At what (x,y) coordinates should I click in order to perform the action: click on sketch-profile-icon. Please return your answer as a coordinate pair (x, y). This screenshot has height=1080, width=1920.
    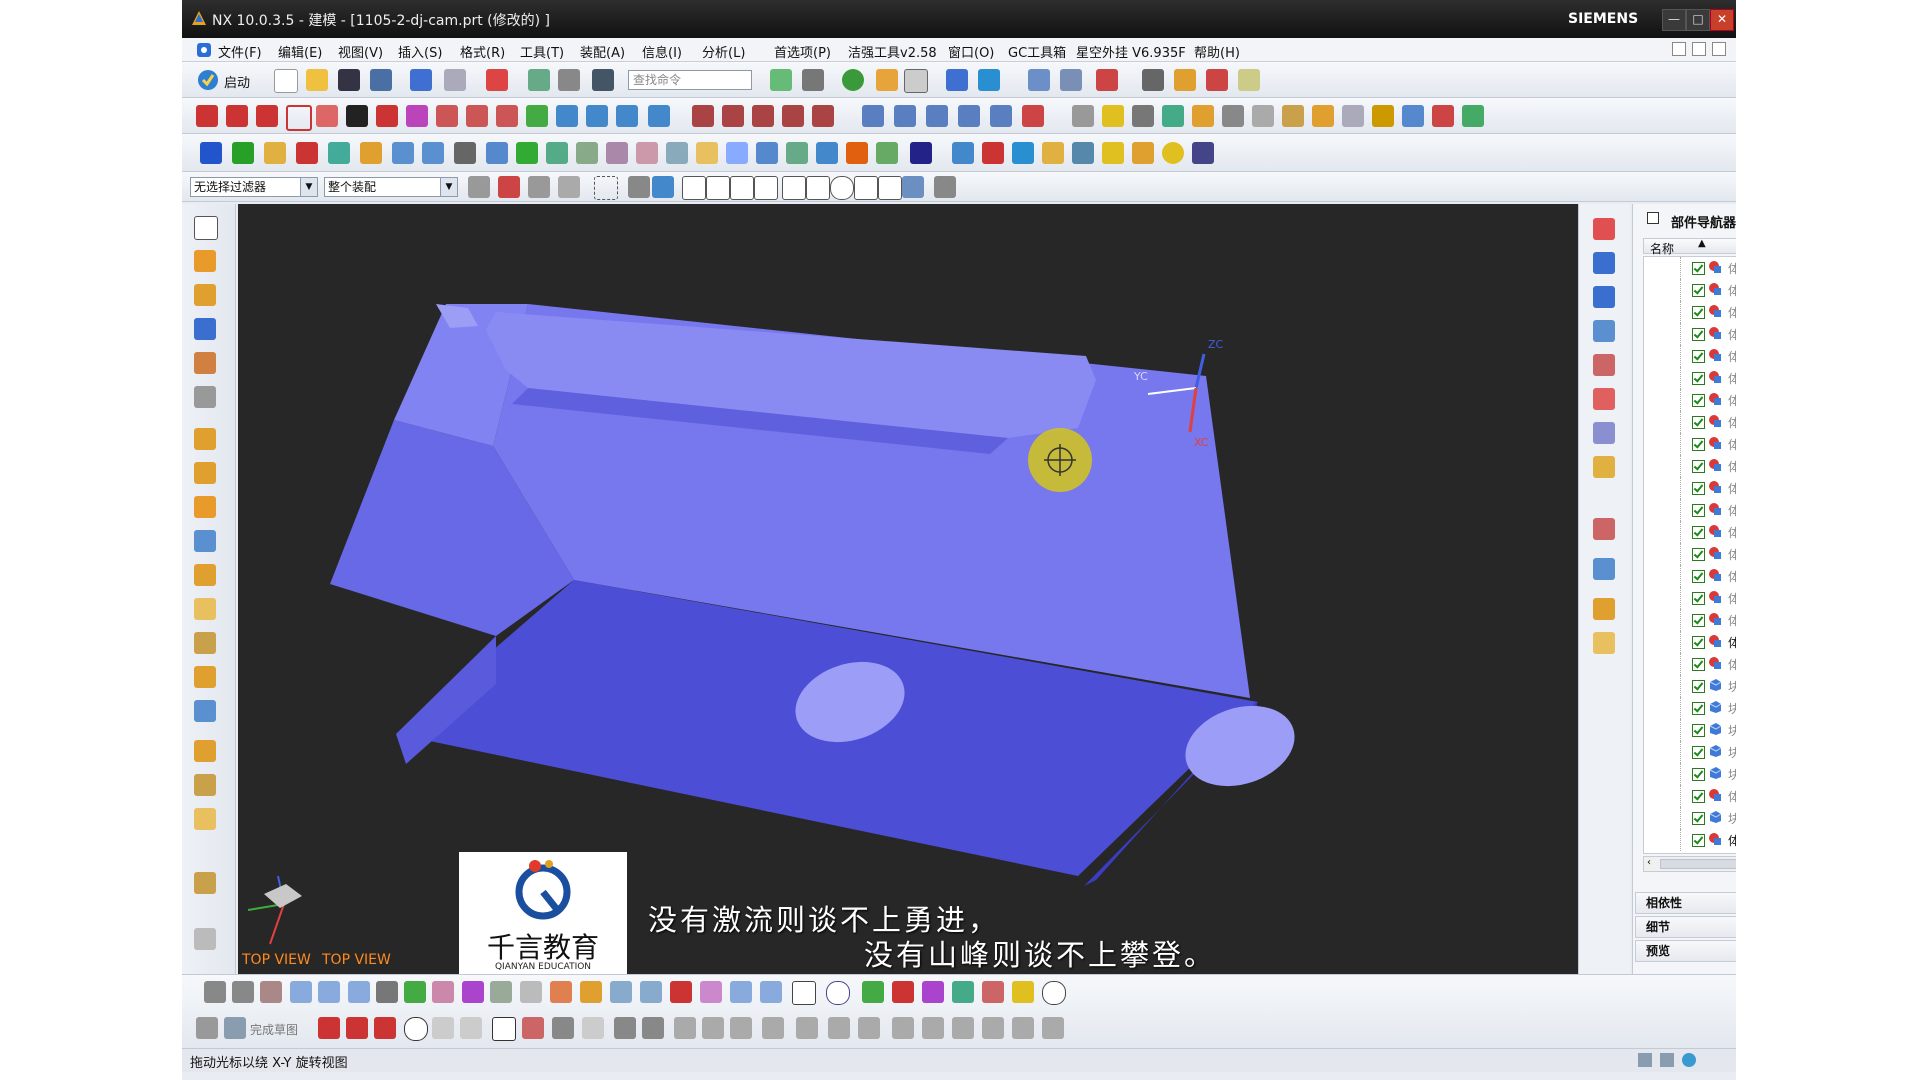
    Looking at the image, I should click on (329, 1028).